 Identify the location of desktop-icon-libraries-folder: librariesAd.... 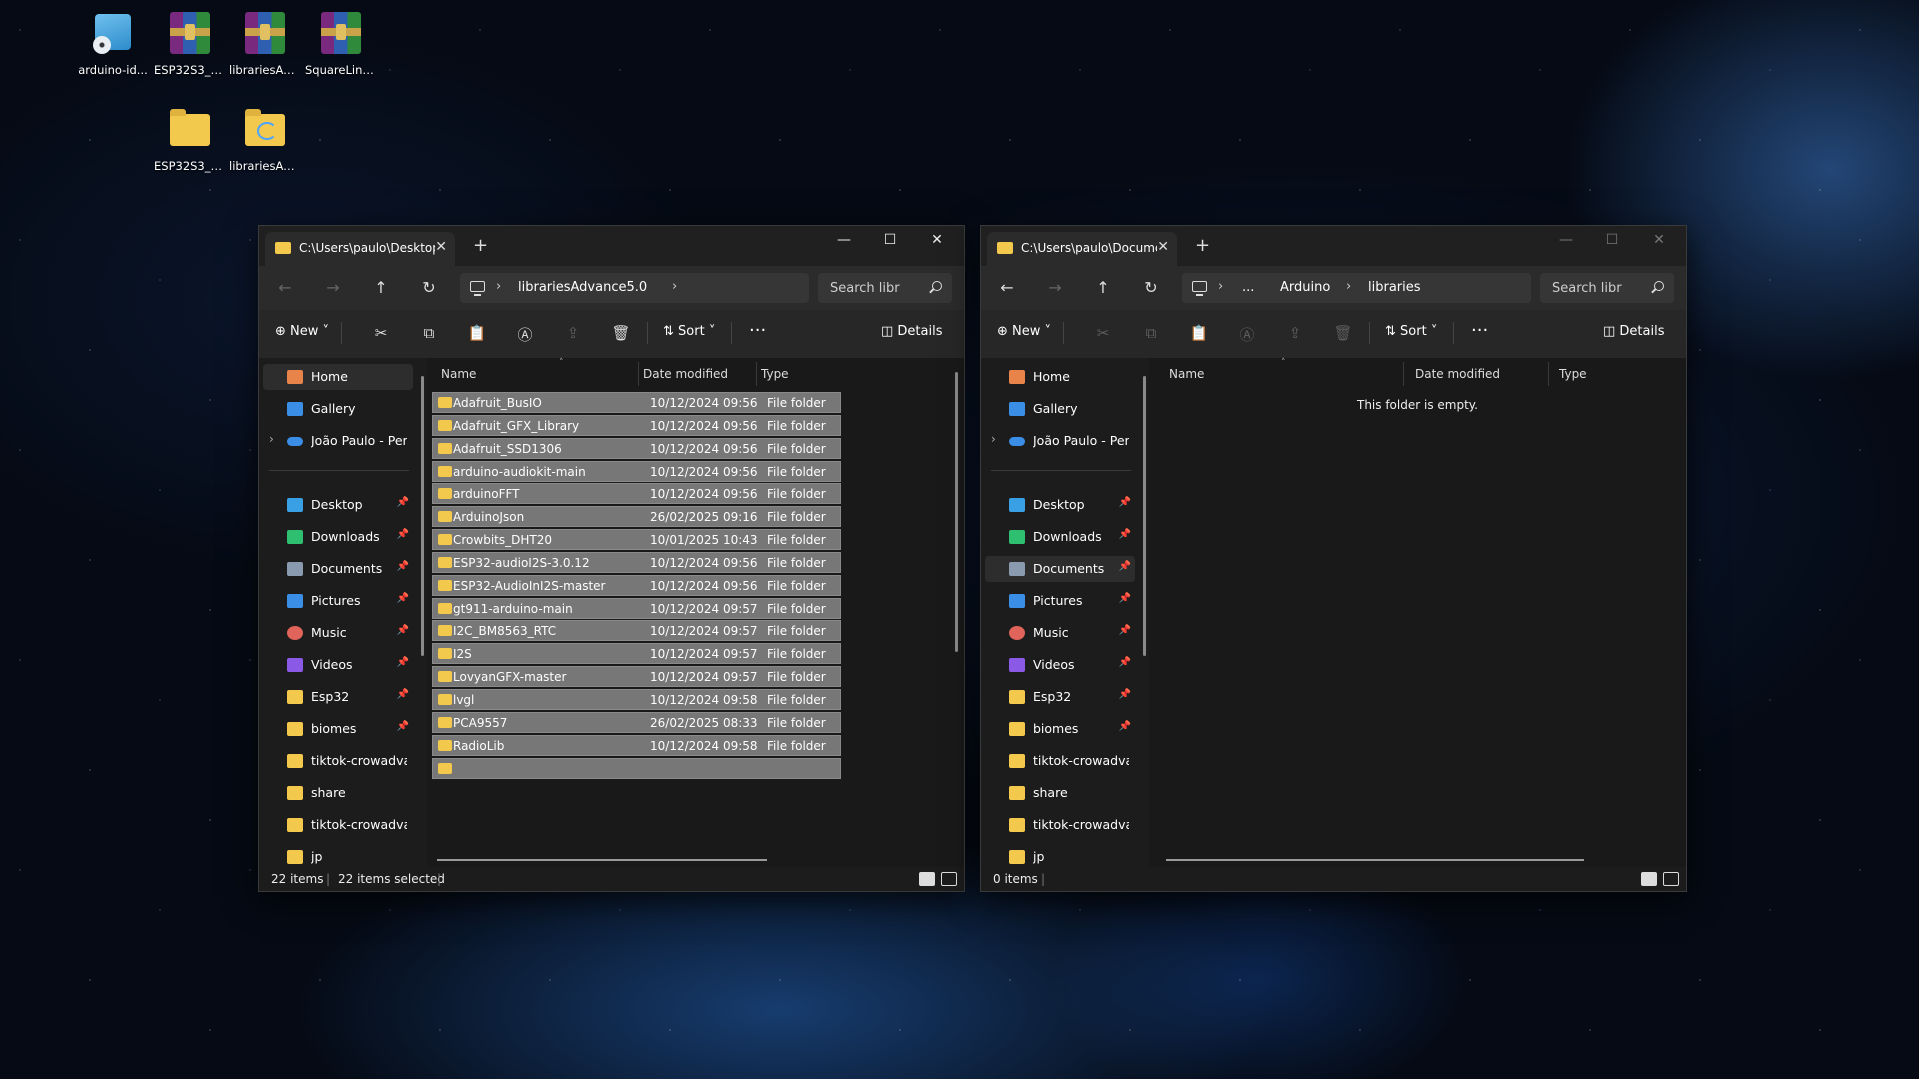
(265, 139).